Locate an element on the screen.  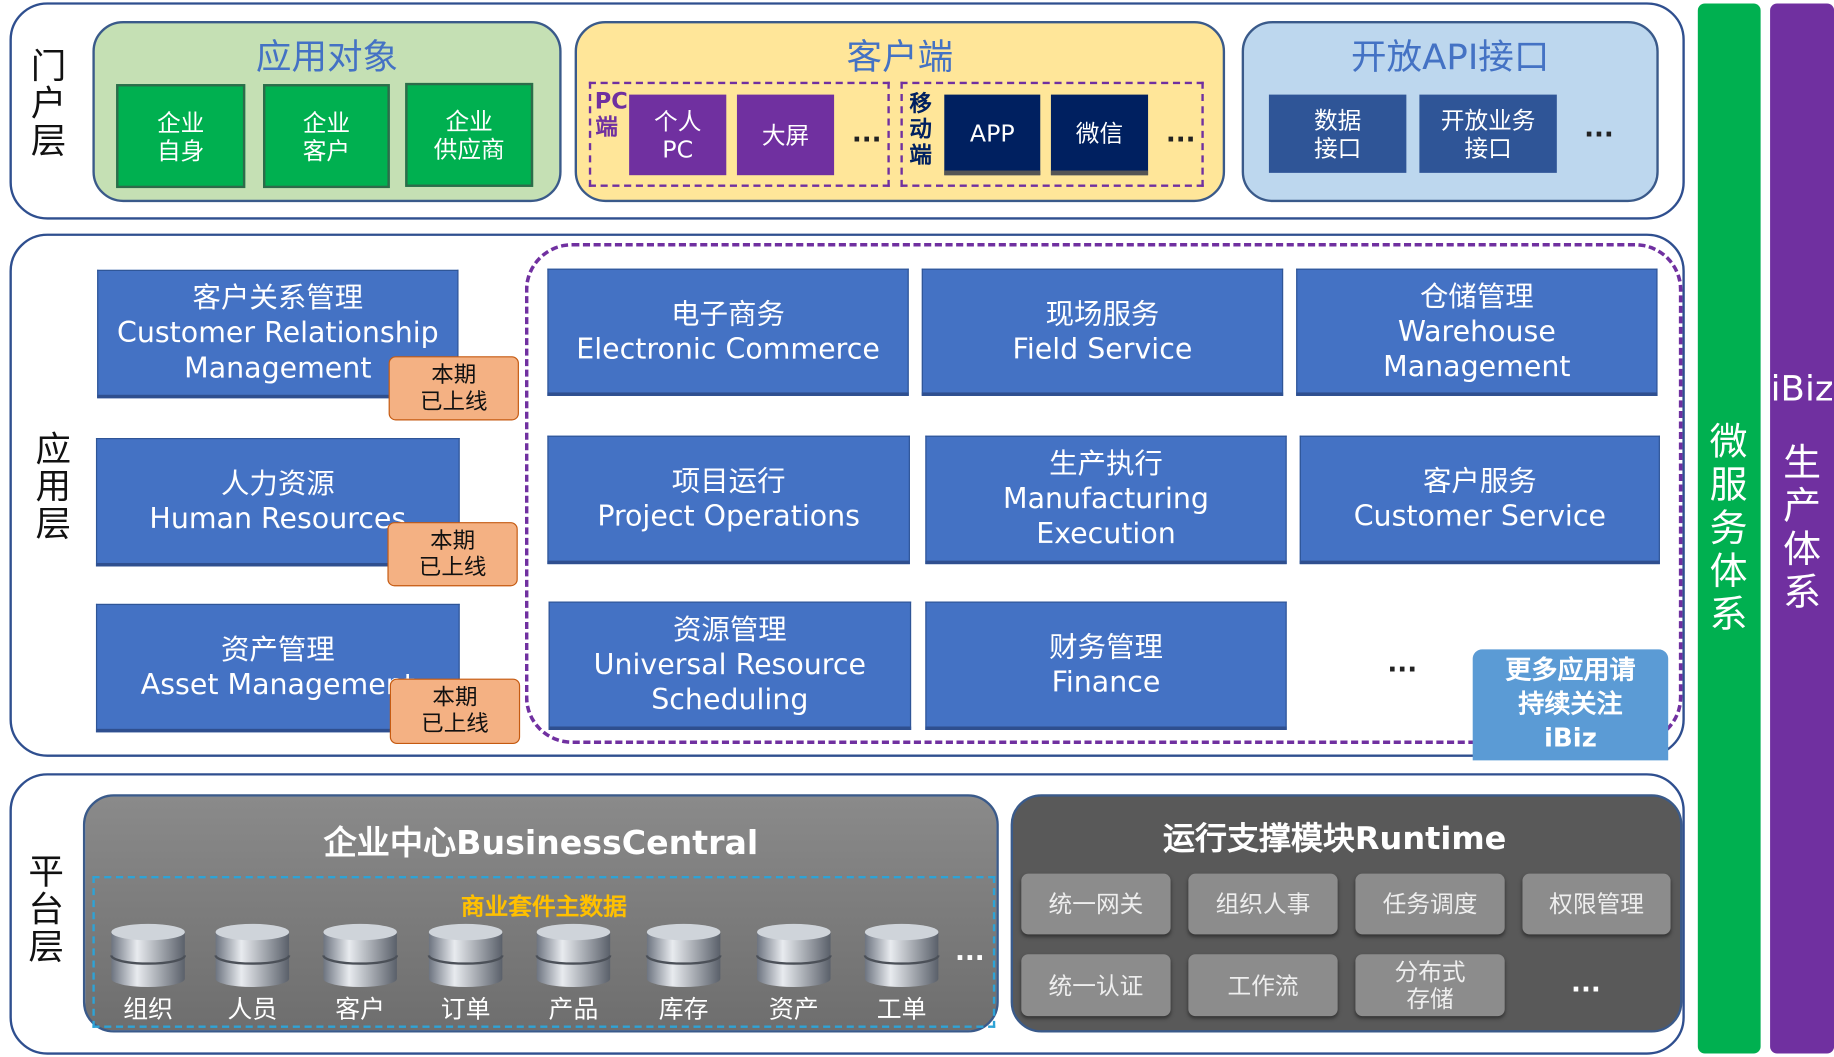
platform-layer-label: 平台层 is located at coordinates (46, 910).